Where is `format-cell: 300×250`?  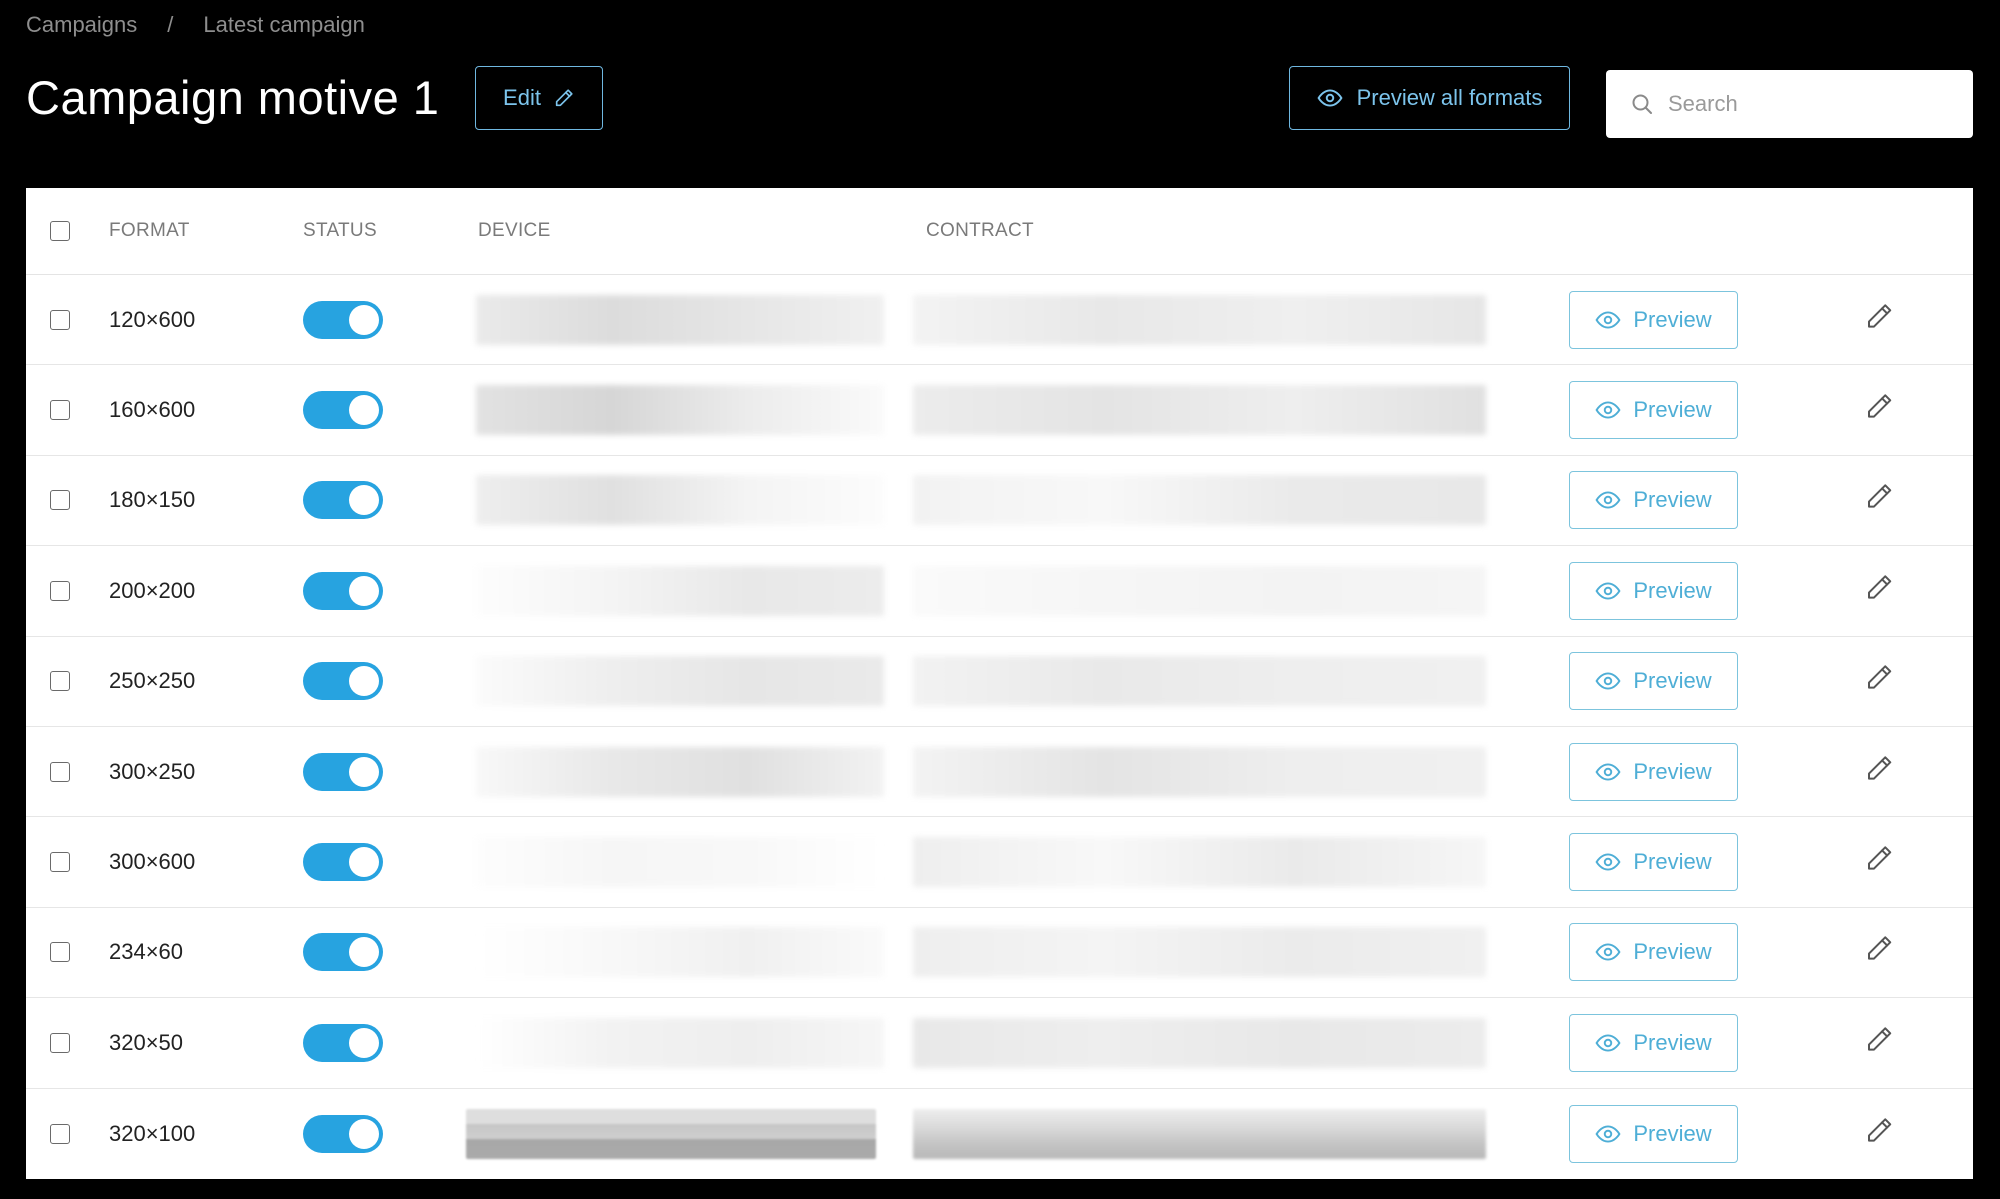 format-cell: 300×250 is located at coordinates (152, 771).